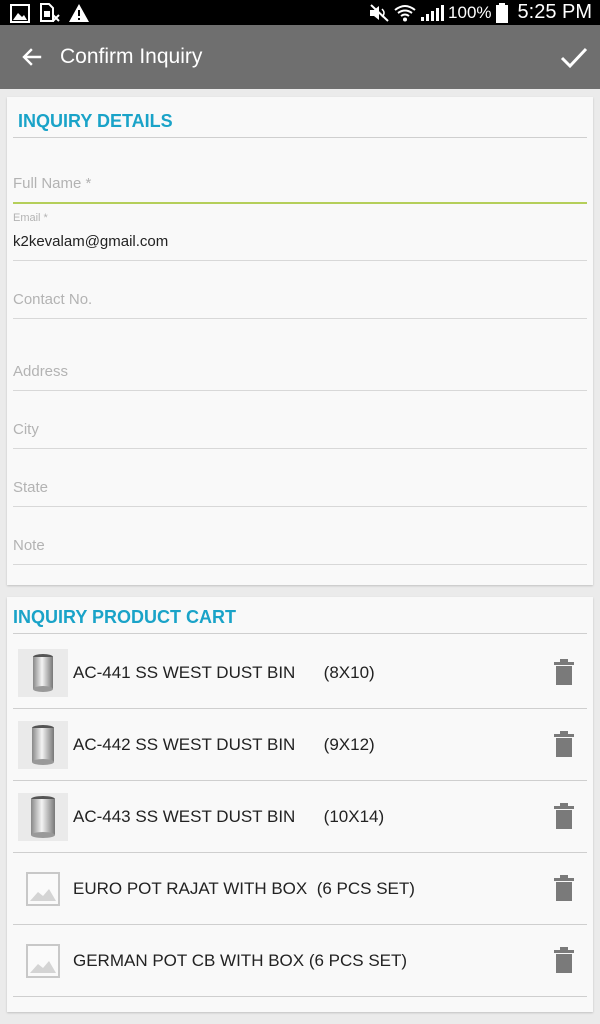  I want to click on arrow-left-icon, so click(32, 57).